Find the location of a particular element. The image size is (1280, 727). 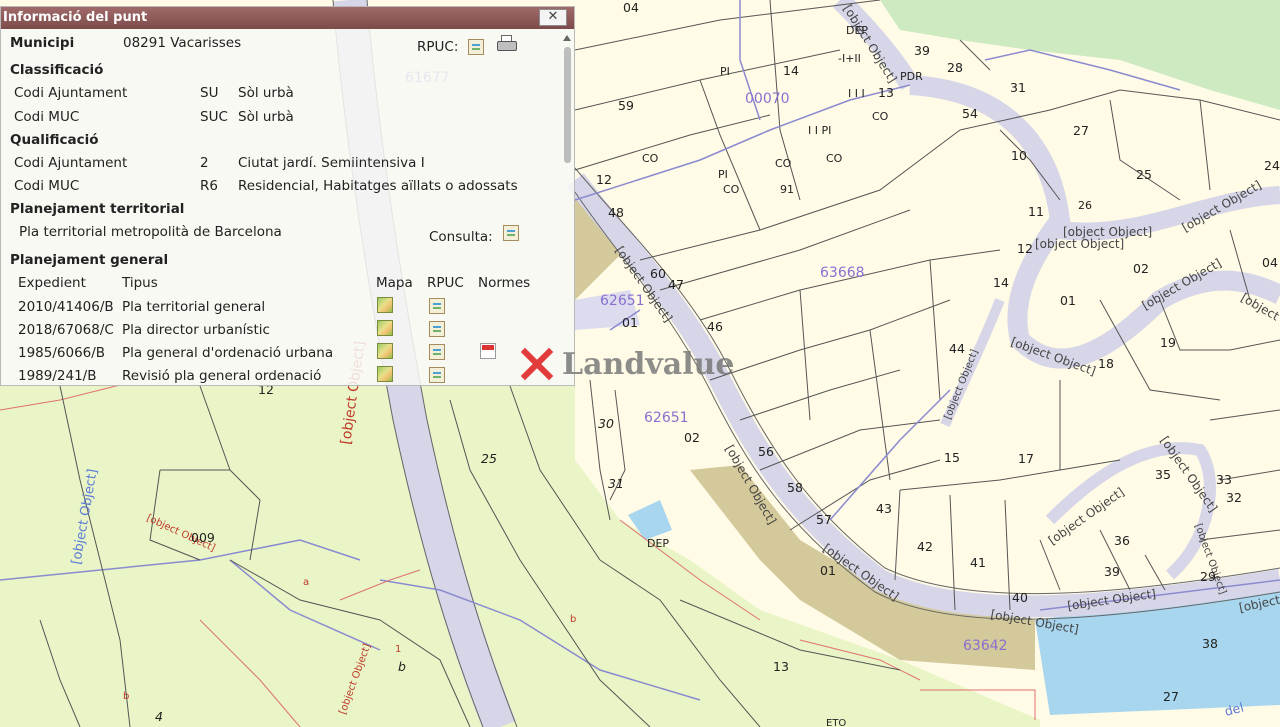

parcel-label: 14 is located at coordinates (791, 70).